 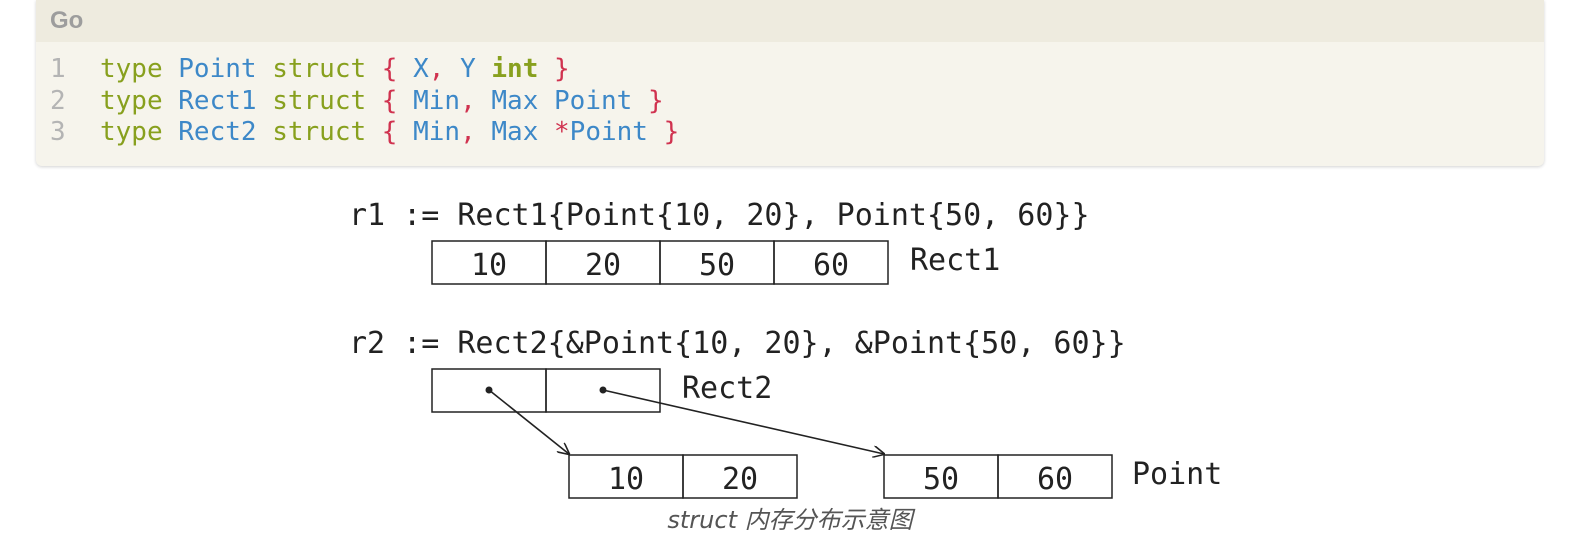 I want to click on code-text: type Rect2 struct { Min, Max *Point }, so click(x=389, y=133).